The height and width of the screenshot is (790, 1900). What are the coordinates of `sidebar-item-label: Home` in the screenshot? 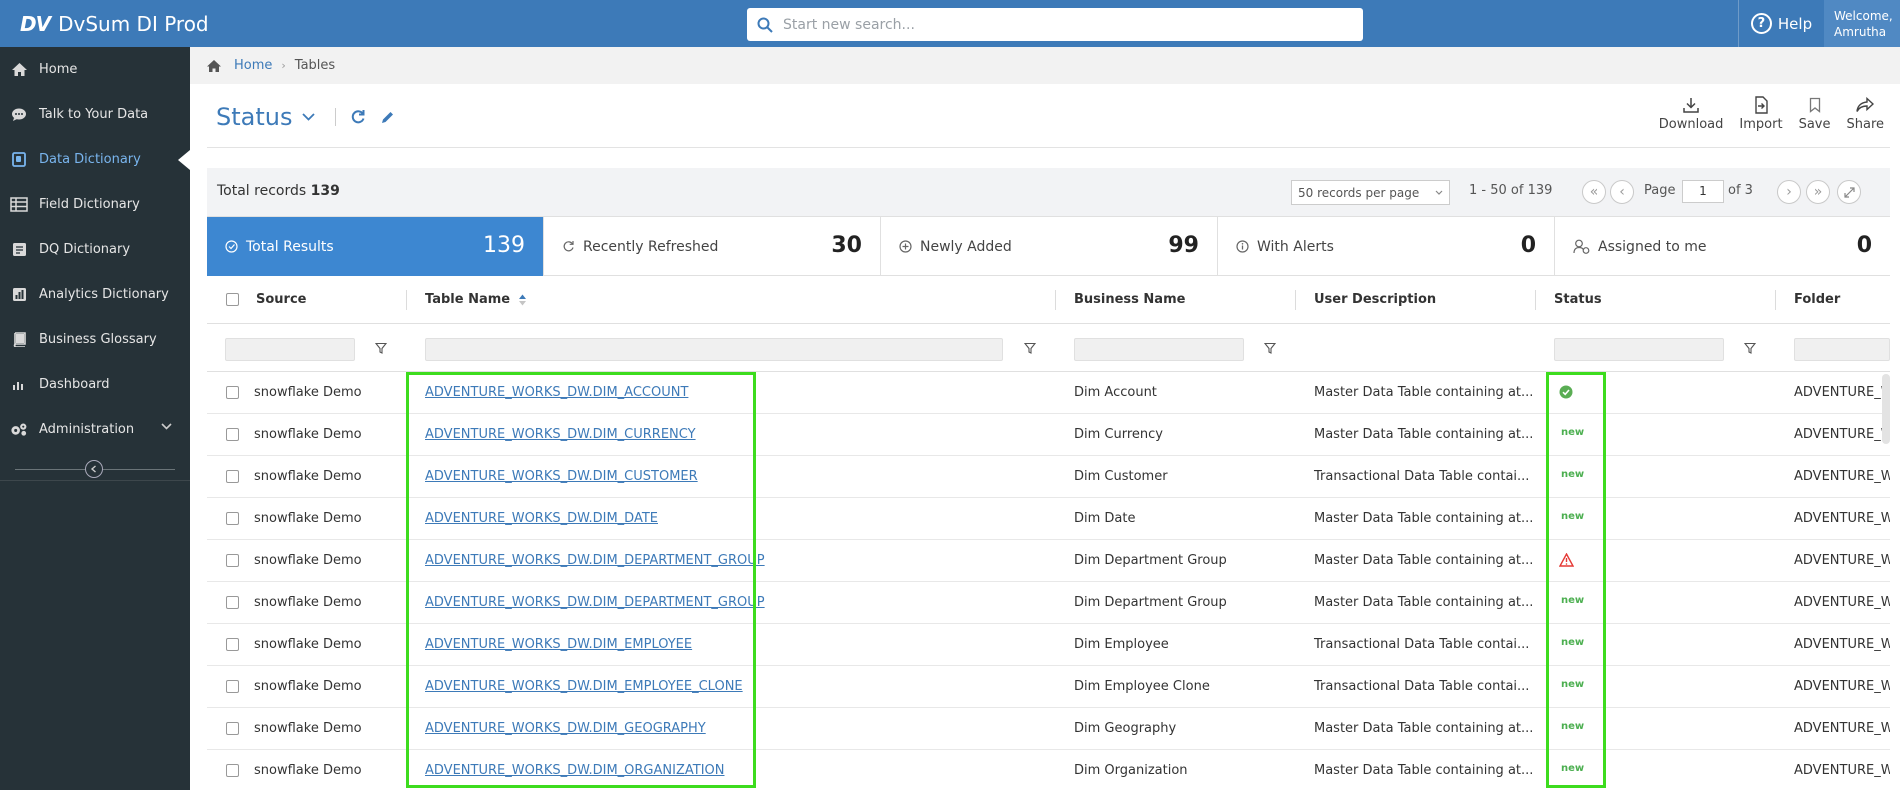 It's located at (58, 69).